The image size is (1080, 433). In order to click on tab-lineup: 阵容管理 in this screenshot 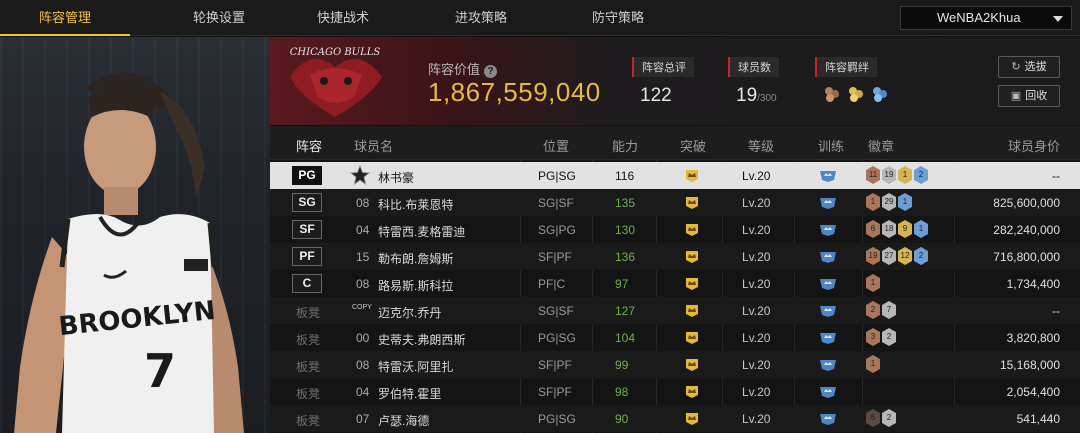, I will do `click(65, 18)`.